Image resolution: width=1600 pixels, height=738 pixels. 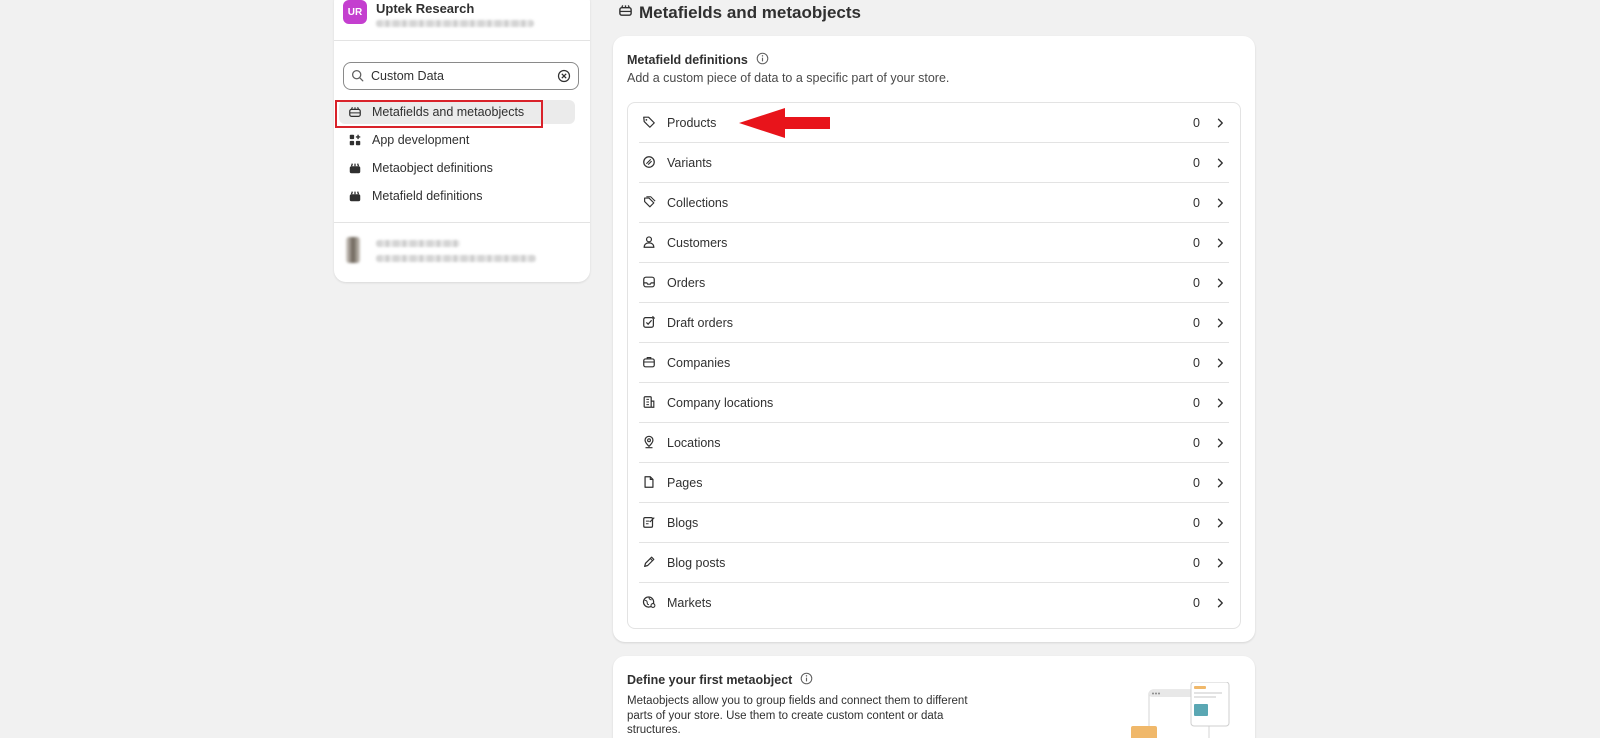 What do you see at coordinates (699, 363) in the screenshot?
I see `row-label: Companies` at bounding box center [699, 363].